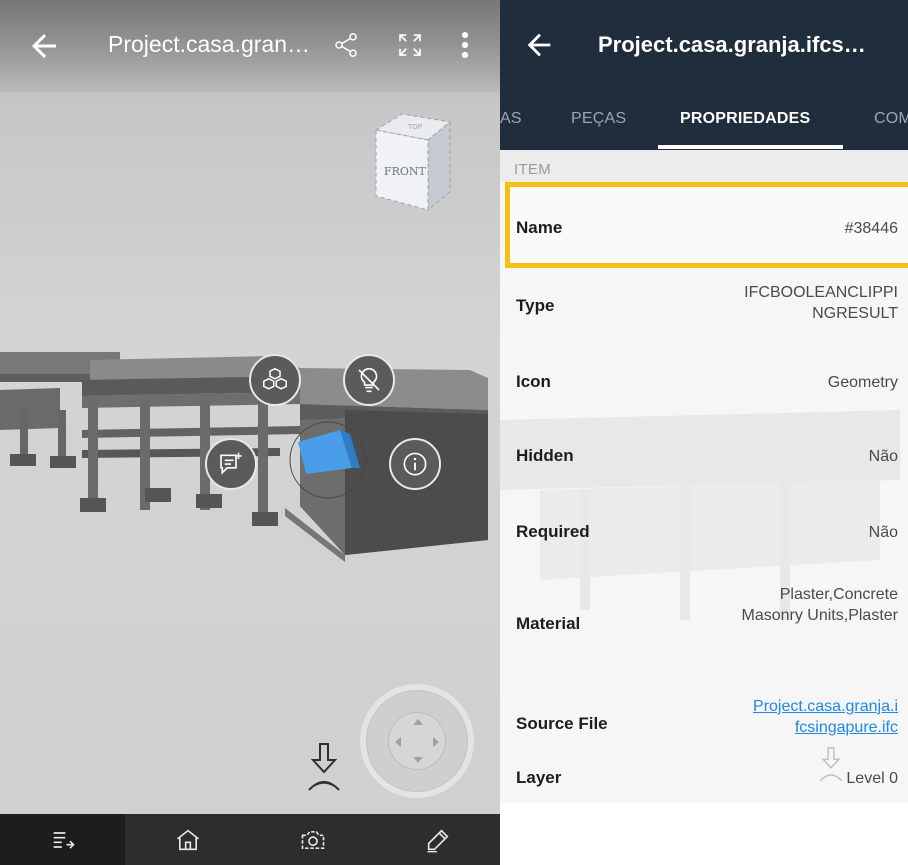 This screenshot has height=865, width=908. What do you see at coordinates (539, 227) in the screenshot?
I see `property-label: Name` at bounding box center [539, 227].